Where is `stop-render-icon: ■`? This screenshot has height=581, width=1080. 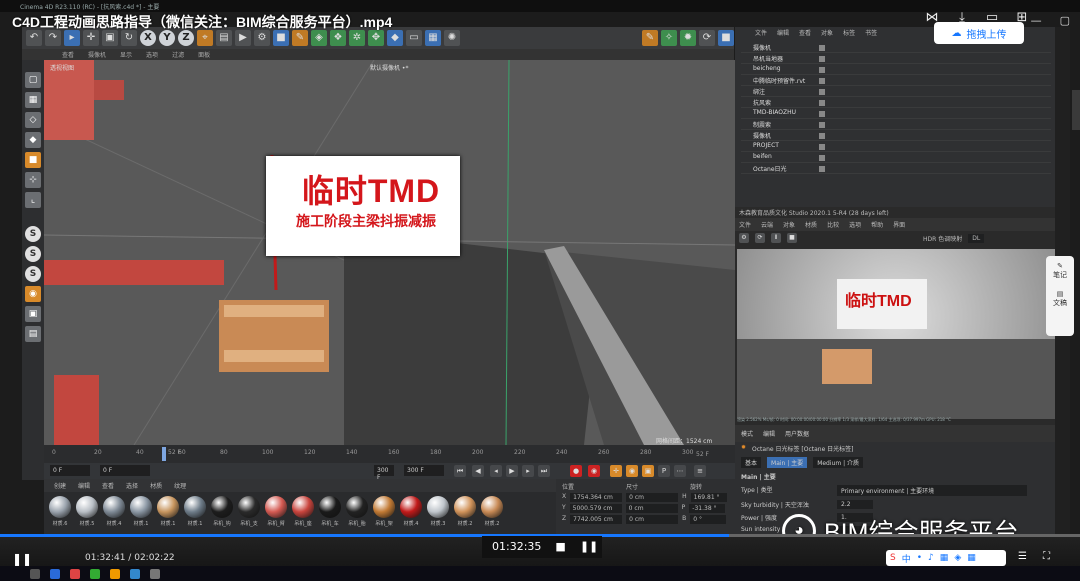
stop-render-icon: ■ is located at coordinates (792, 238).